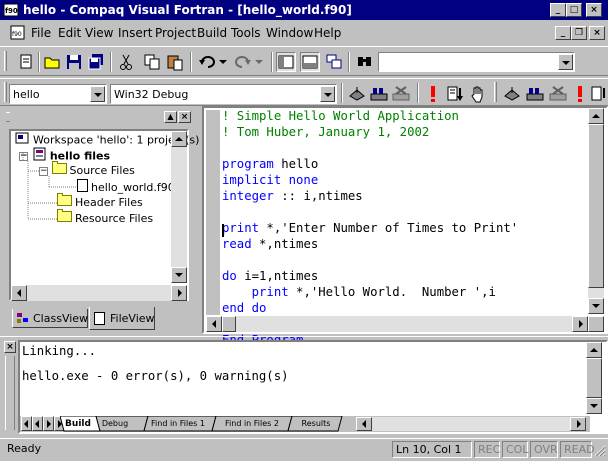  What do you see at coordinates (433, 94) in the screenshot?
I see `execute-icon` at bounding box center [433, 94].